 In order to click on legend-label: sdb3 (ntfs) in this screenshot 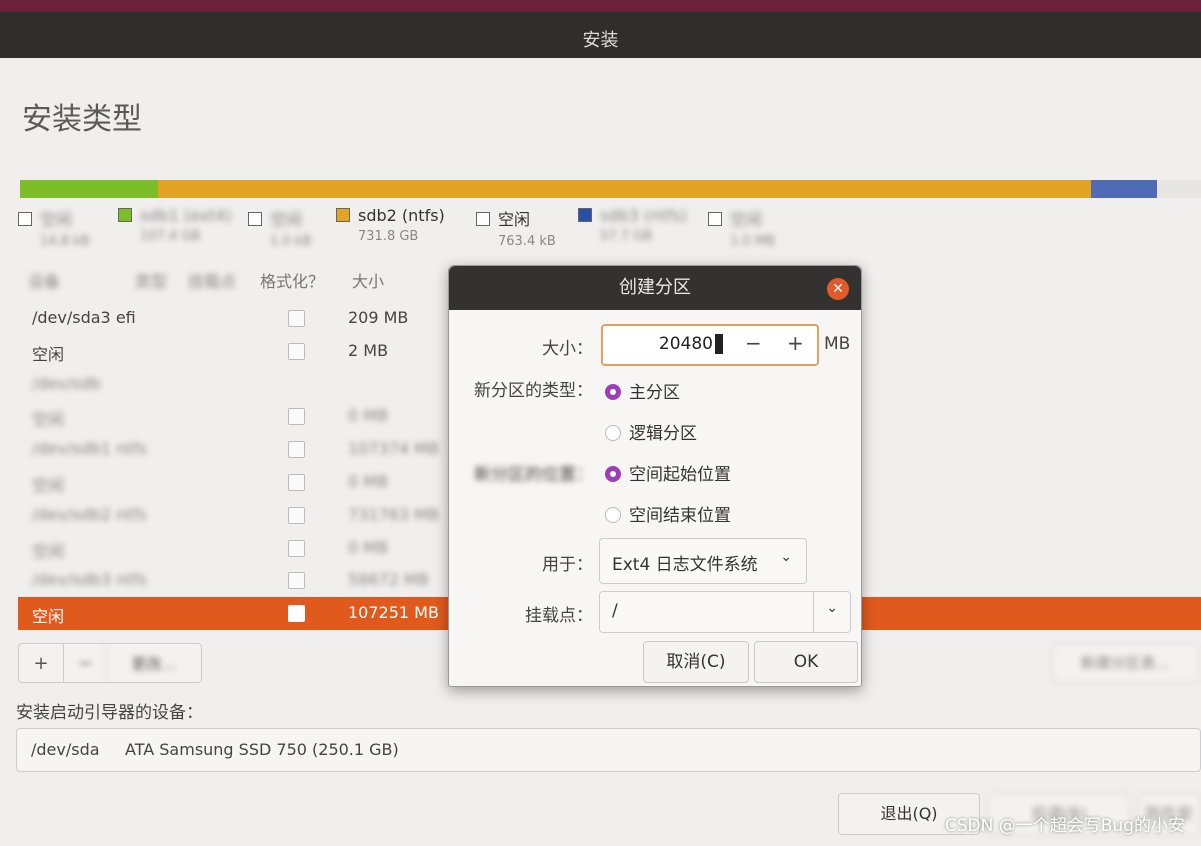, I will do `click(643, 215)`.